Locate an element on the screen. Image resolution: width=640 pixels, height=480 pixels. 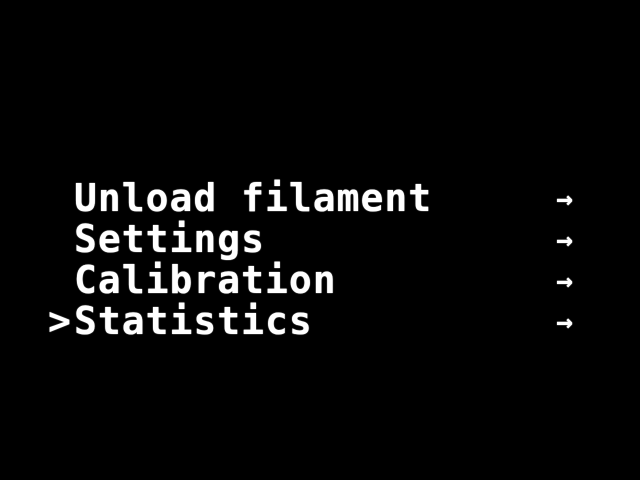
menu-item-label-text: Settings is located at coordinates (170, 239).